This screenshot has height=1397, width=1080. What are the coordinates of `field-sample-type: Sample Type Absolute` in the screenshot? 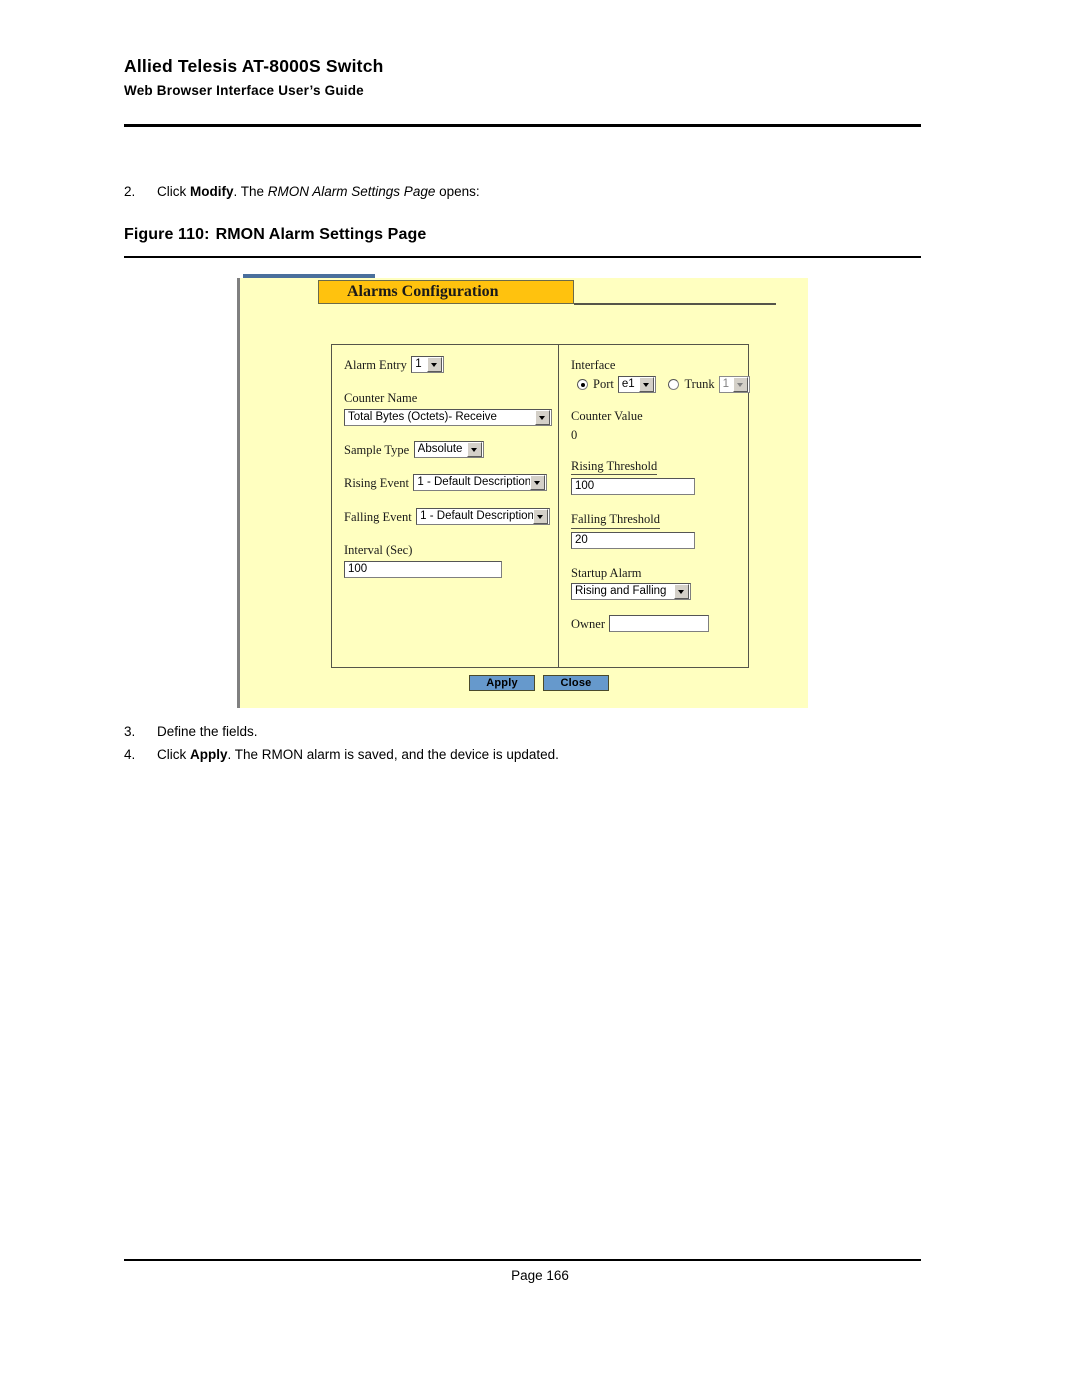 It's located at (451, 450).